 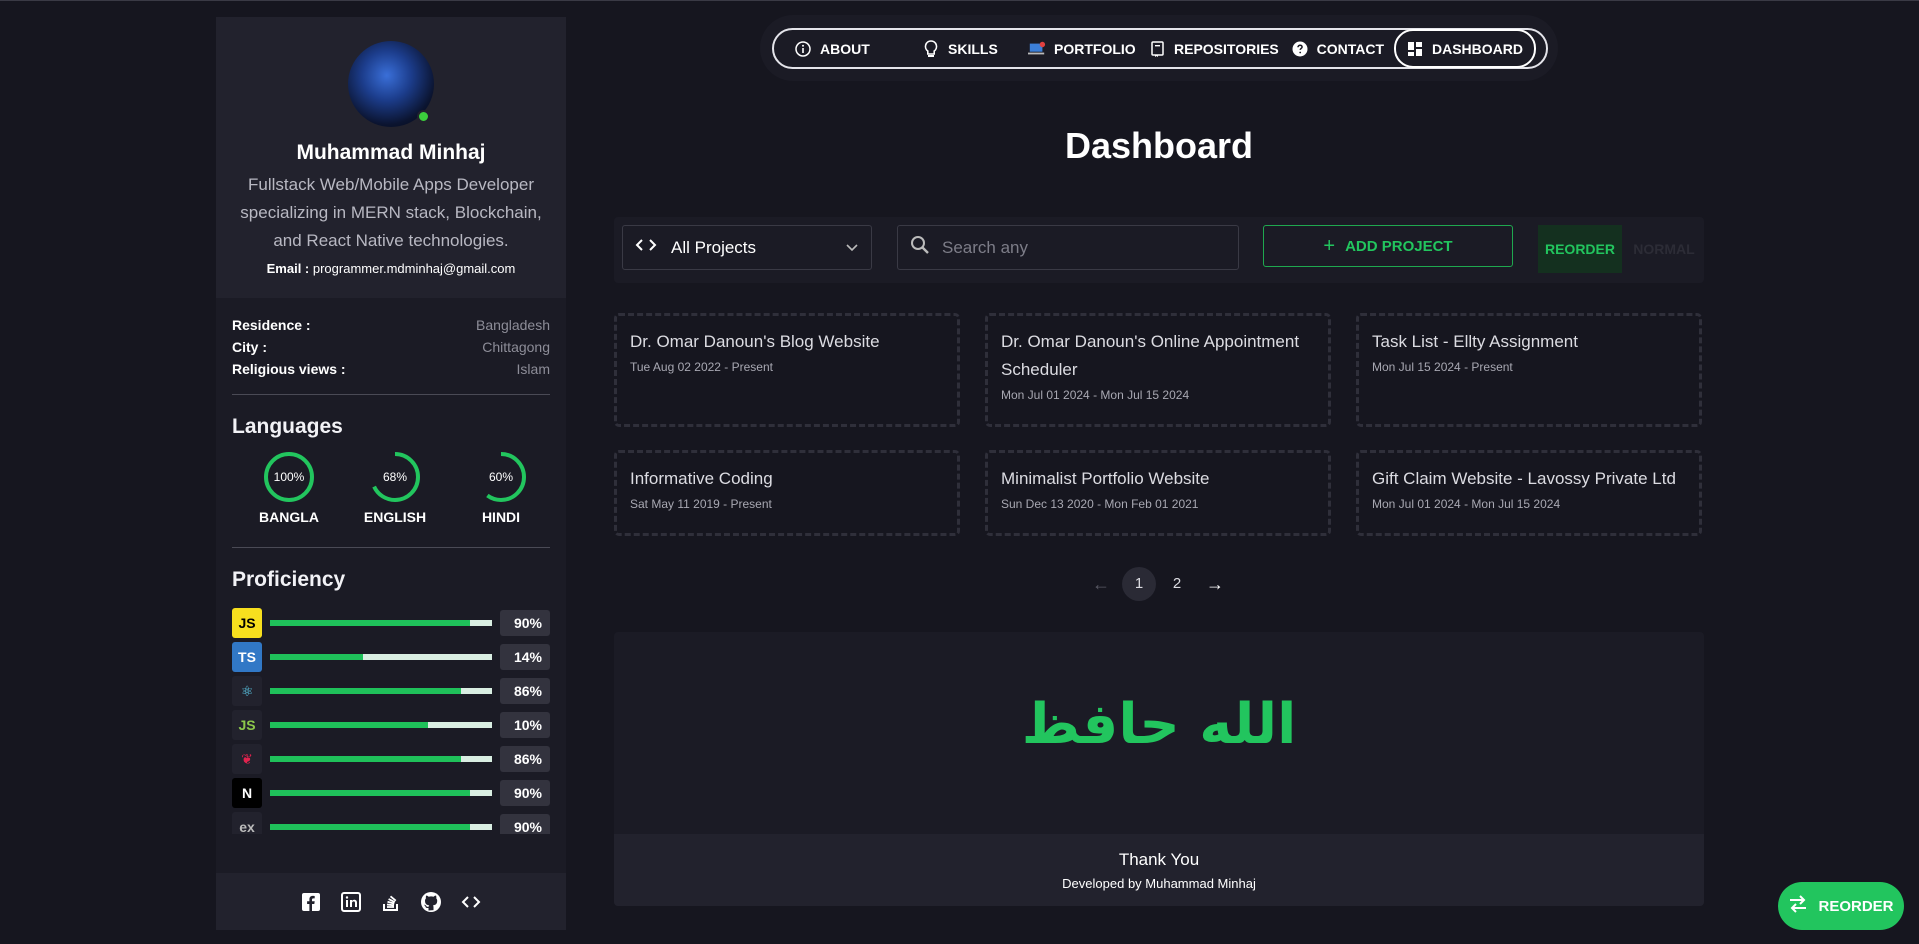 What do you see at coordinates (391, 84) in the screenshot?
I see `avatar` at bounding box center [391, 84].